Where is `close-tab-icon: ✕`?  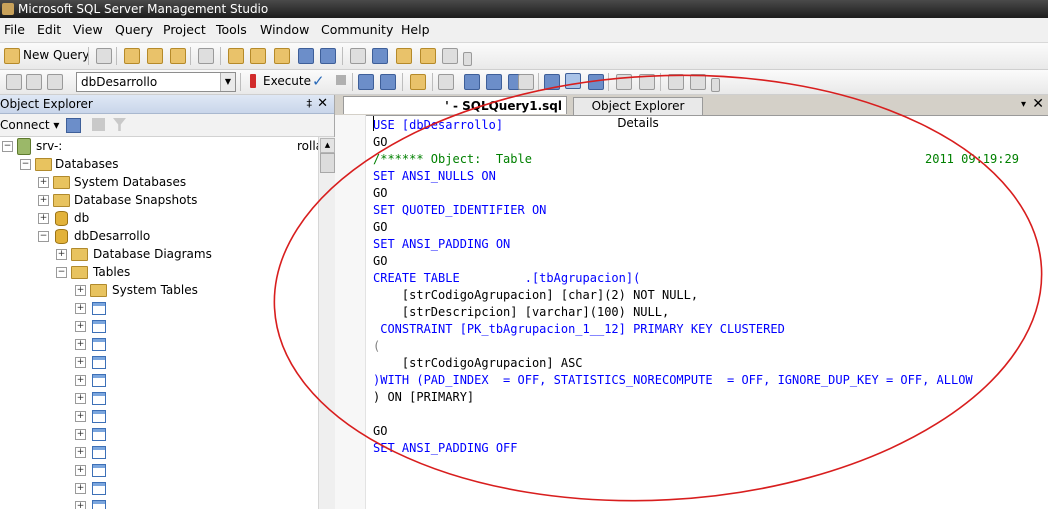 close-tab-icon: ✕ is located at coordinates (1038, 104).